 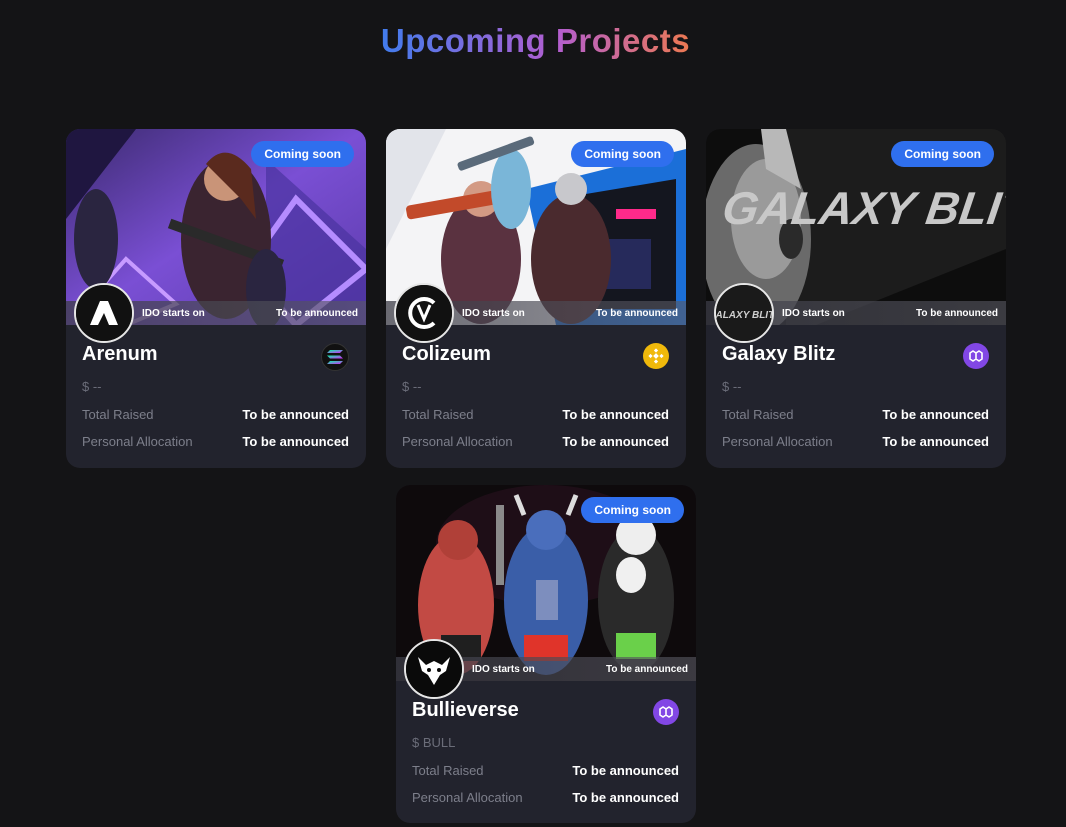 I want to click on logo-wordmark: GALAXY BLITZ, so click(x=744, y=315).